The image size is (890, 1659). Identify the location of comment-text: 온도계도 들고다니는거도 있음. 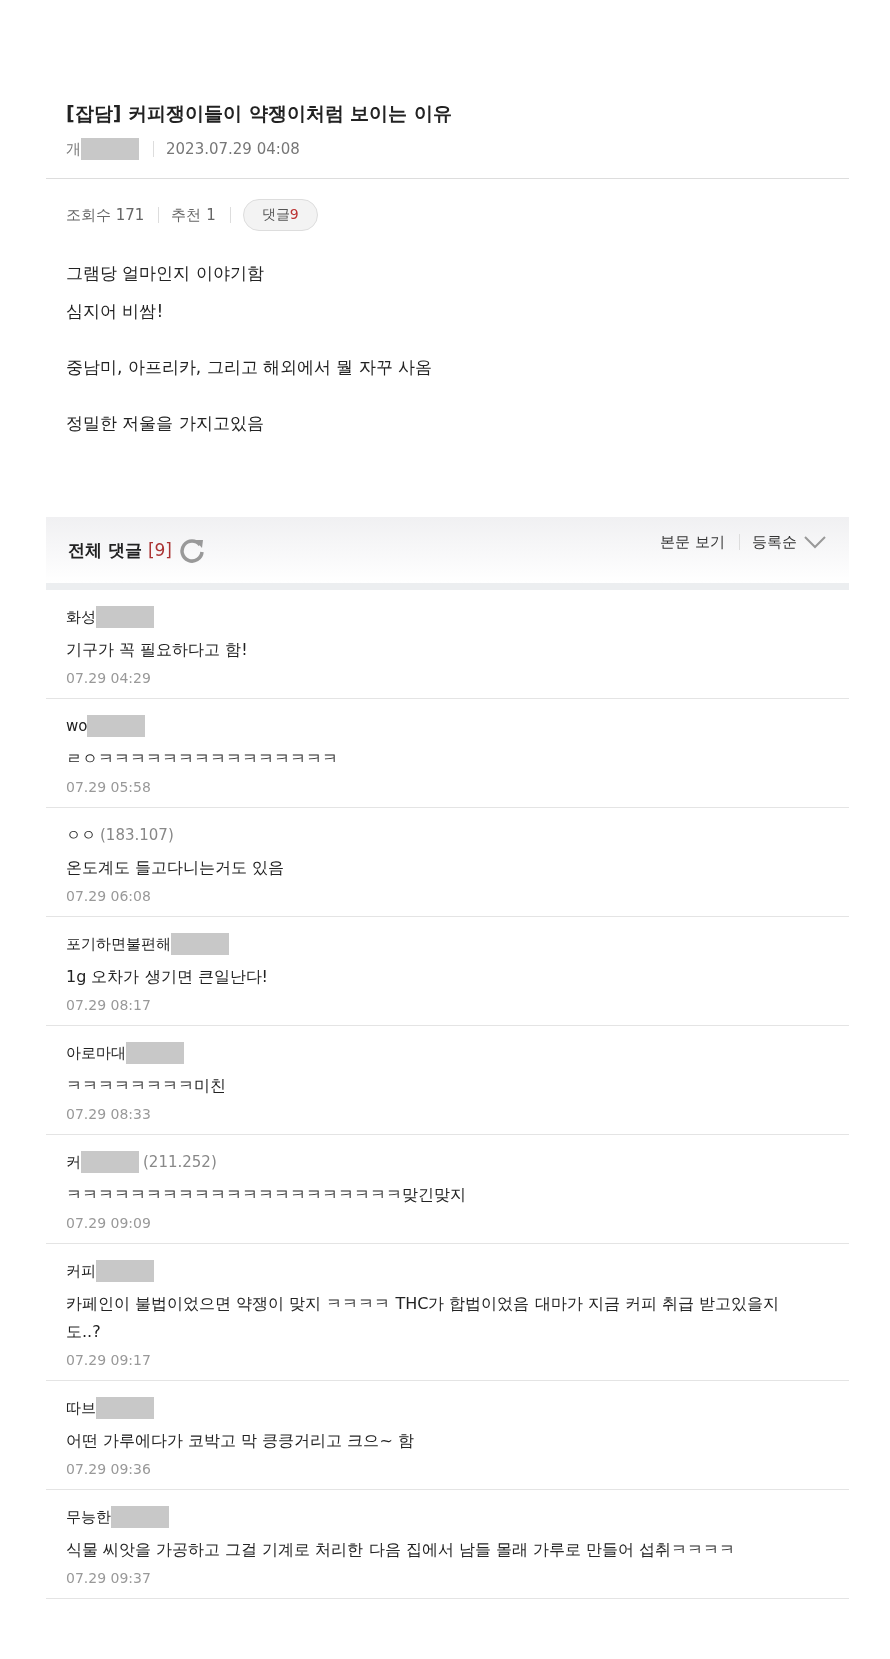
(176, 868).